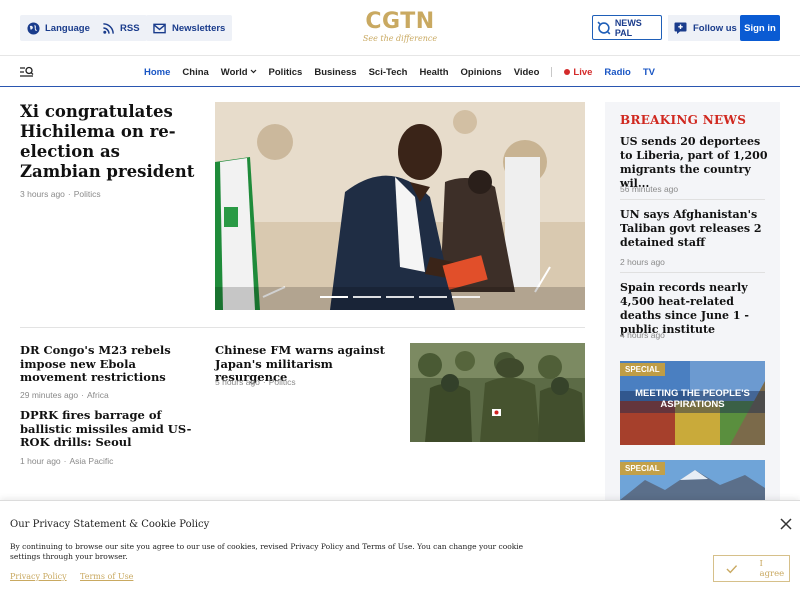 This screenshot has height=600, width=800. What do you see at coordinates (617, 72) in the screenshot?
I see `nav-item-radio: Radio` at bounding box center [617, 72].